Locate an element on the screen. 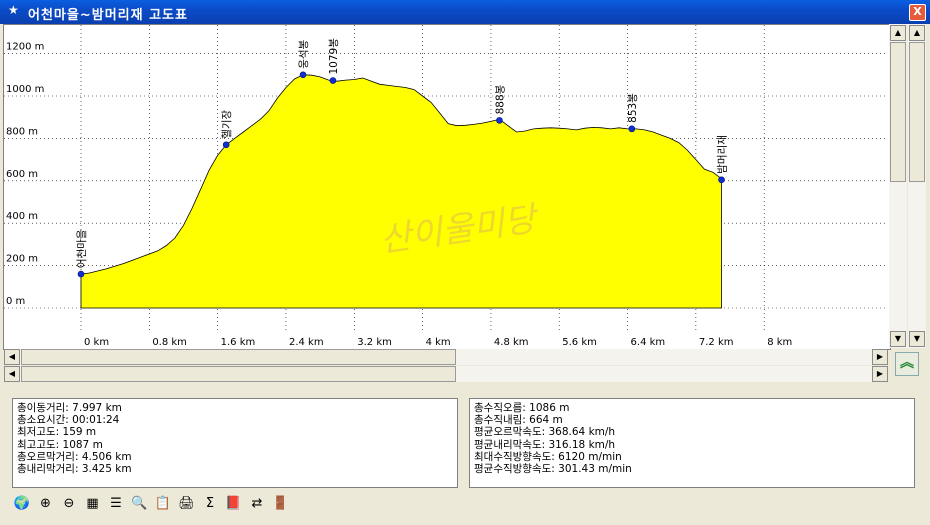 This screenshot has width=930, height=525. grid-icon: ▦ is located at coordinates (93, 503).